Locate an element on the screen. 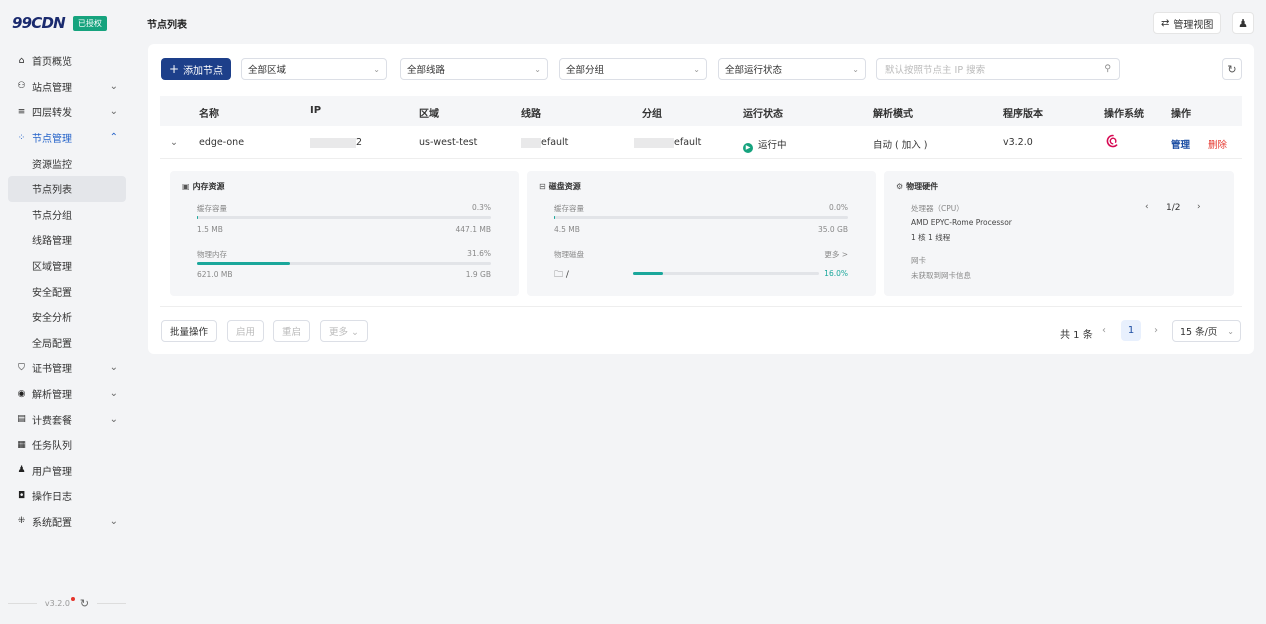 This screenshot has width=1266, height=624. sidebar-item-billing: ▤ 计费套餐 ⌄ is located at coordinates (67, 419).